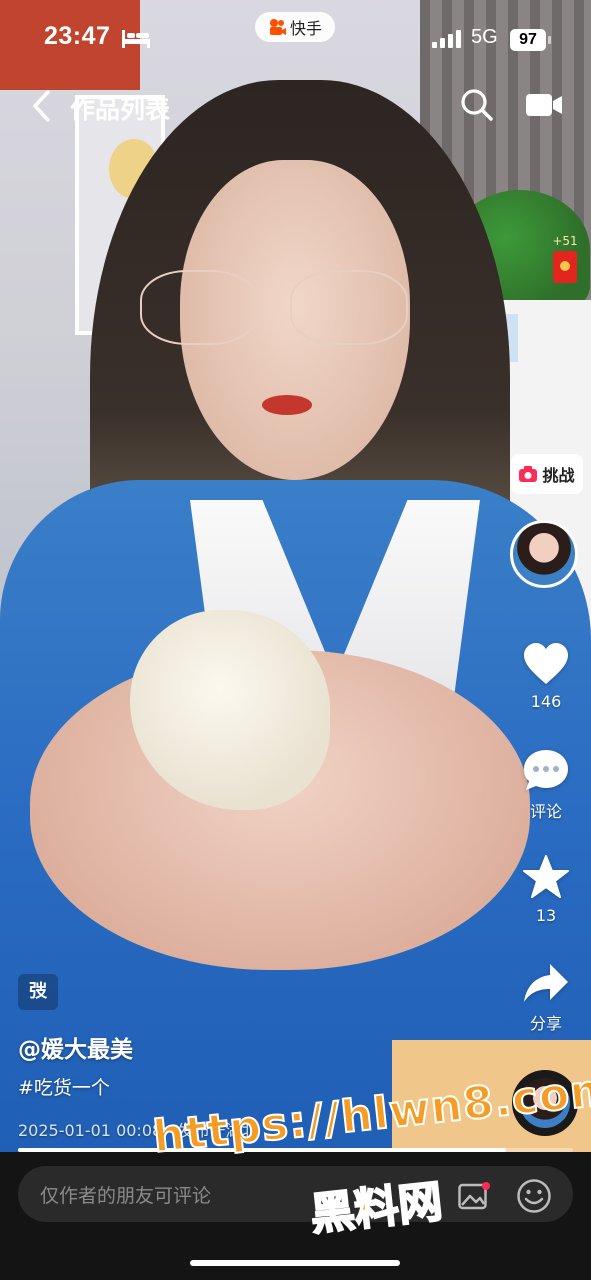 The height and width of the screenshot is (1280, 591). Describe the element at coordinates (546, 770) in the screenshot. I see `comment-bubble-icon` at that location.